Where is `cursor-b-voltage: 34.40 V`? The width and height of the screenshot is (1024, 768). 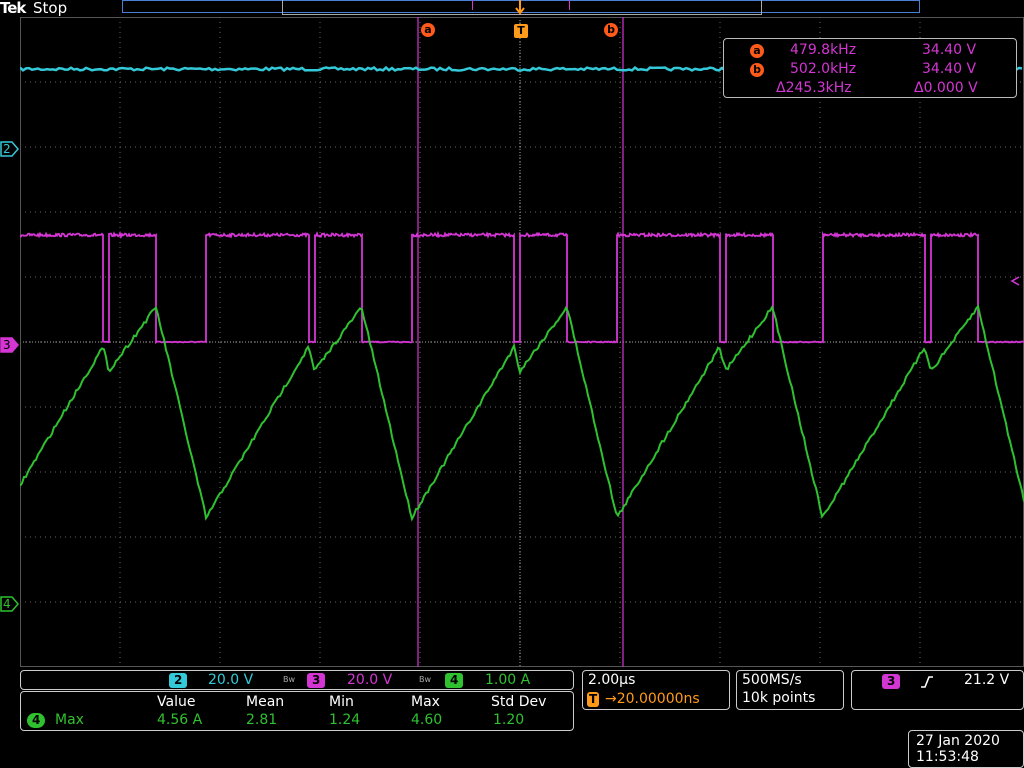
cursor-b-voltage: 34.40 V is located at coordinates (949, 69).